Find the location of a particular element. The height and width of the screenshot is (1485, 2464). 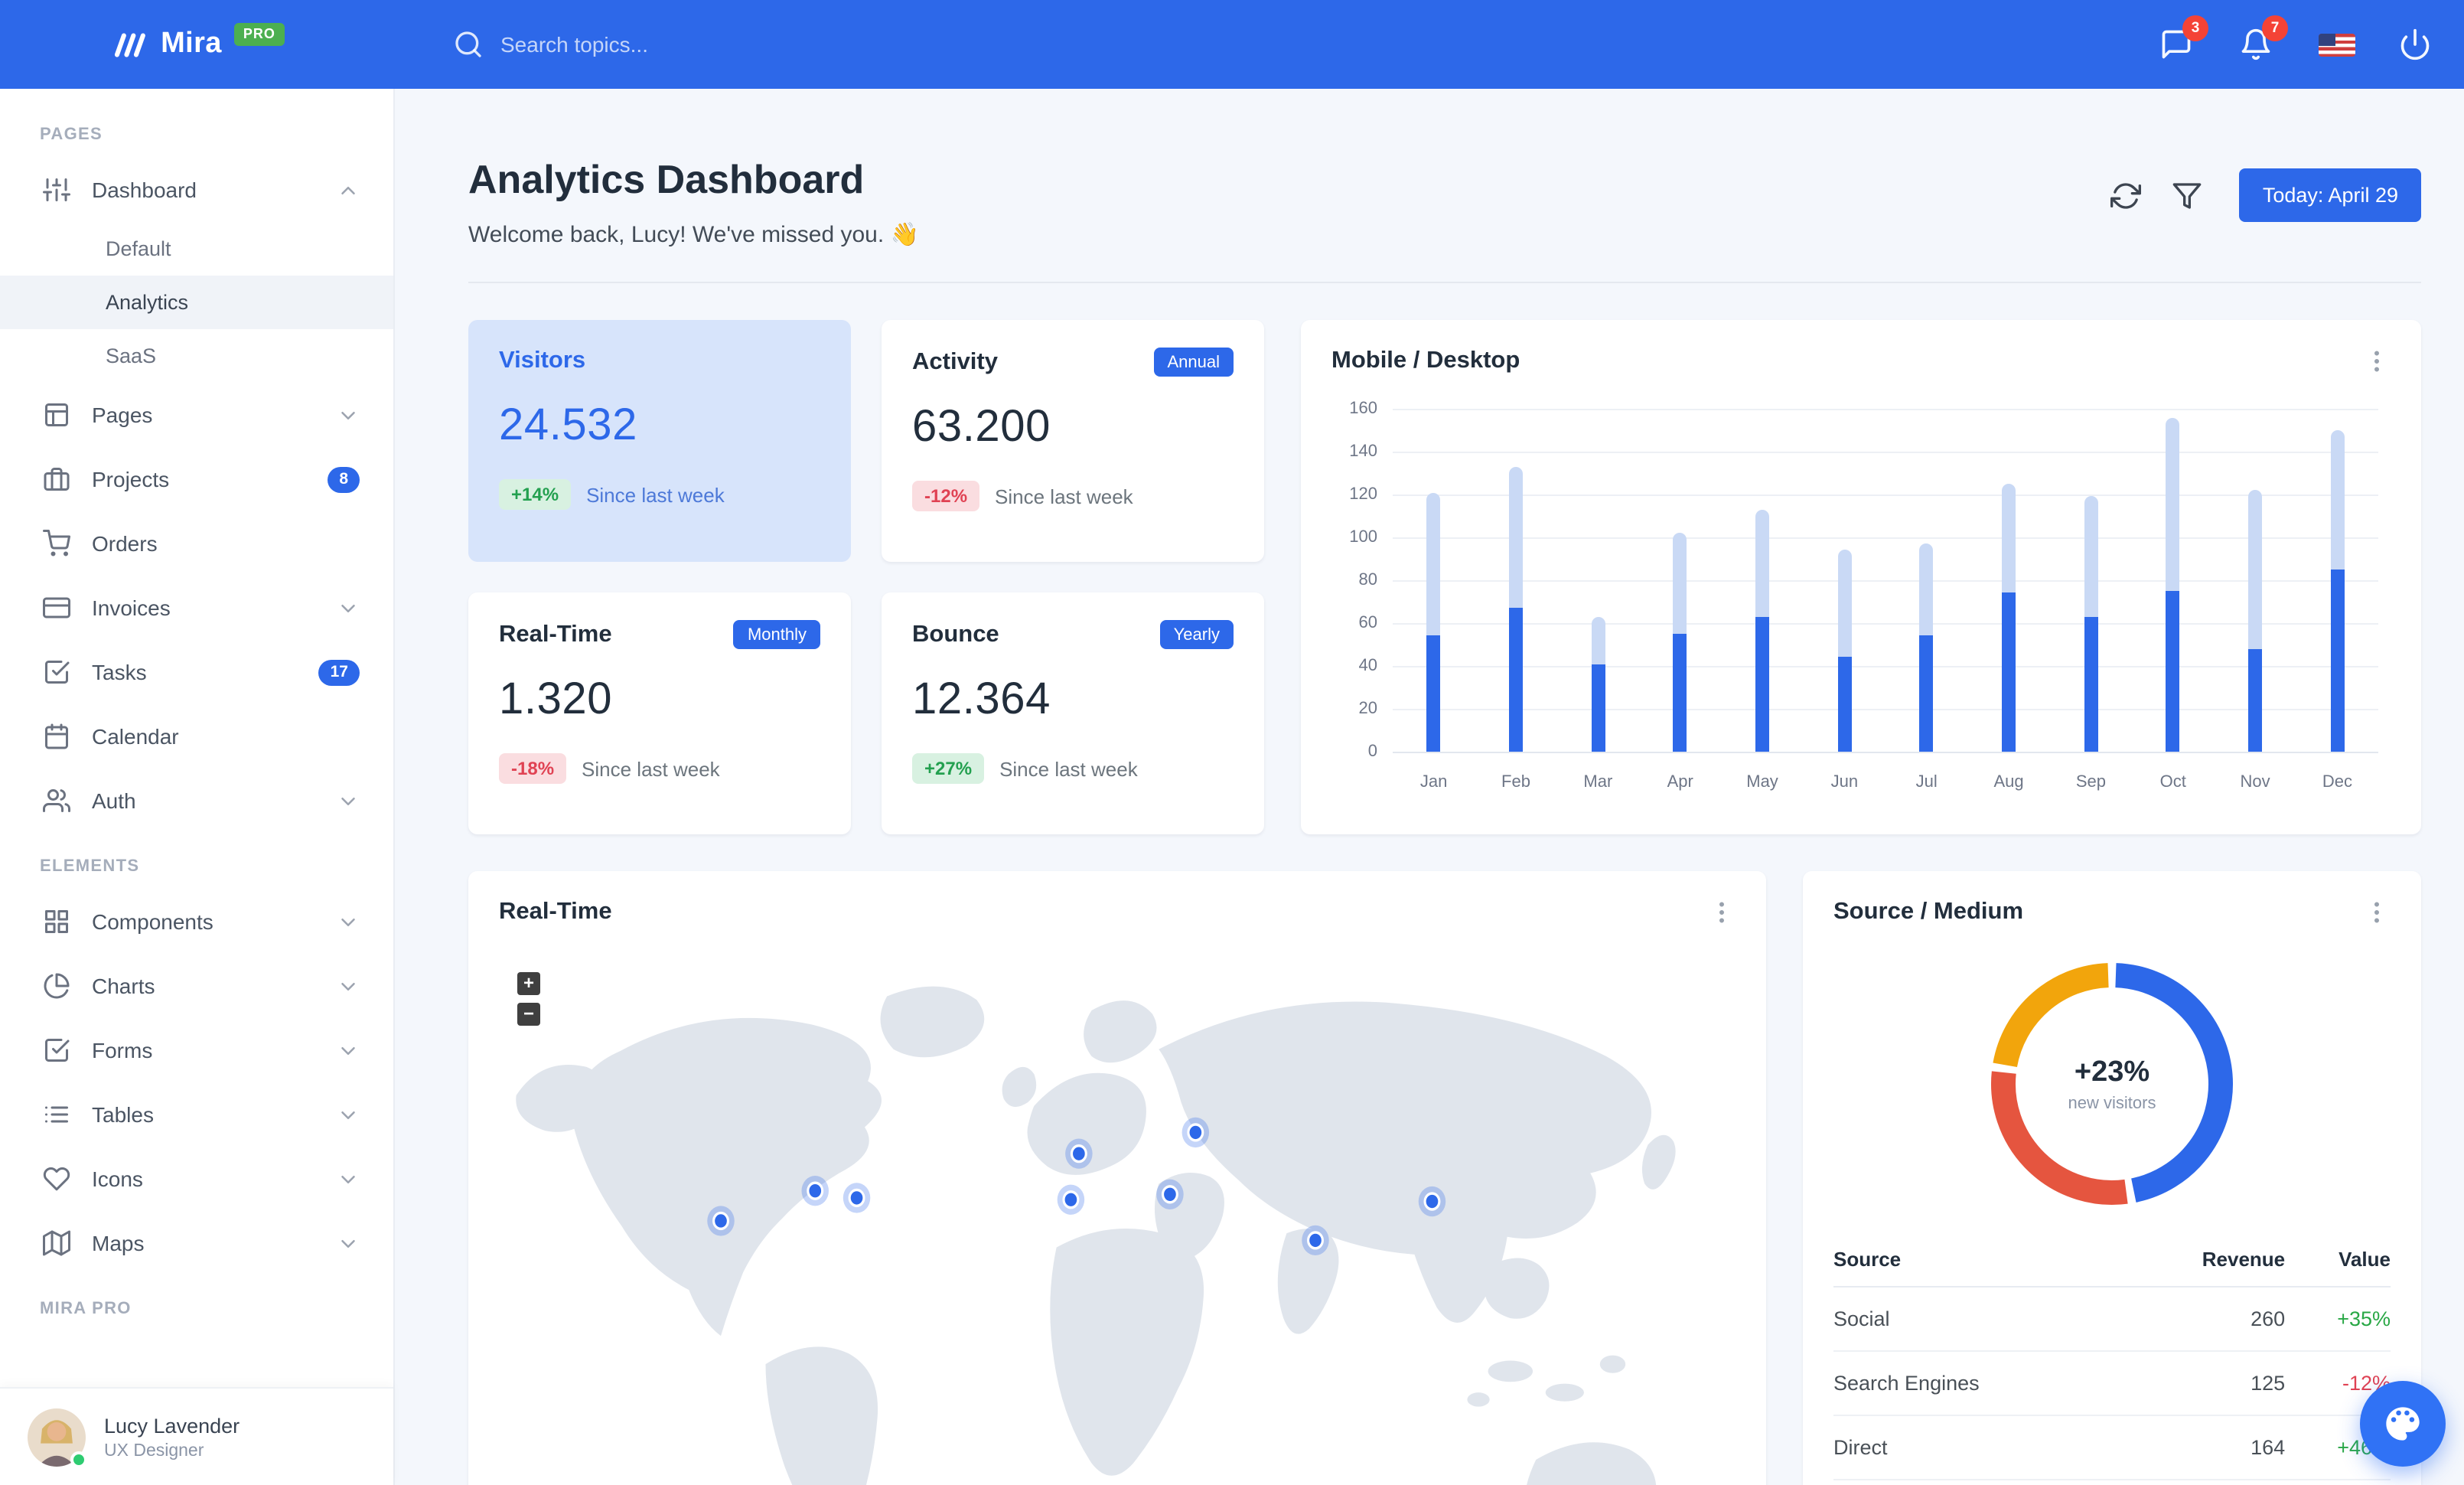

sidebar-item-projects: Projects 8 is located at coordinates (197, 479).